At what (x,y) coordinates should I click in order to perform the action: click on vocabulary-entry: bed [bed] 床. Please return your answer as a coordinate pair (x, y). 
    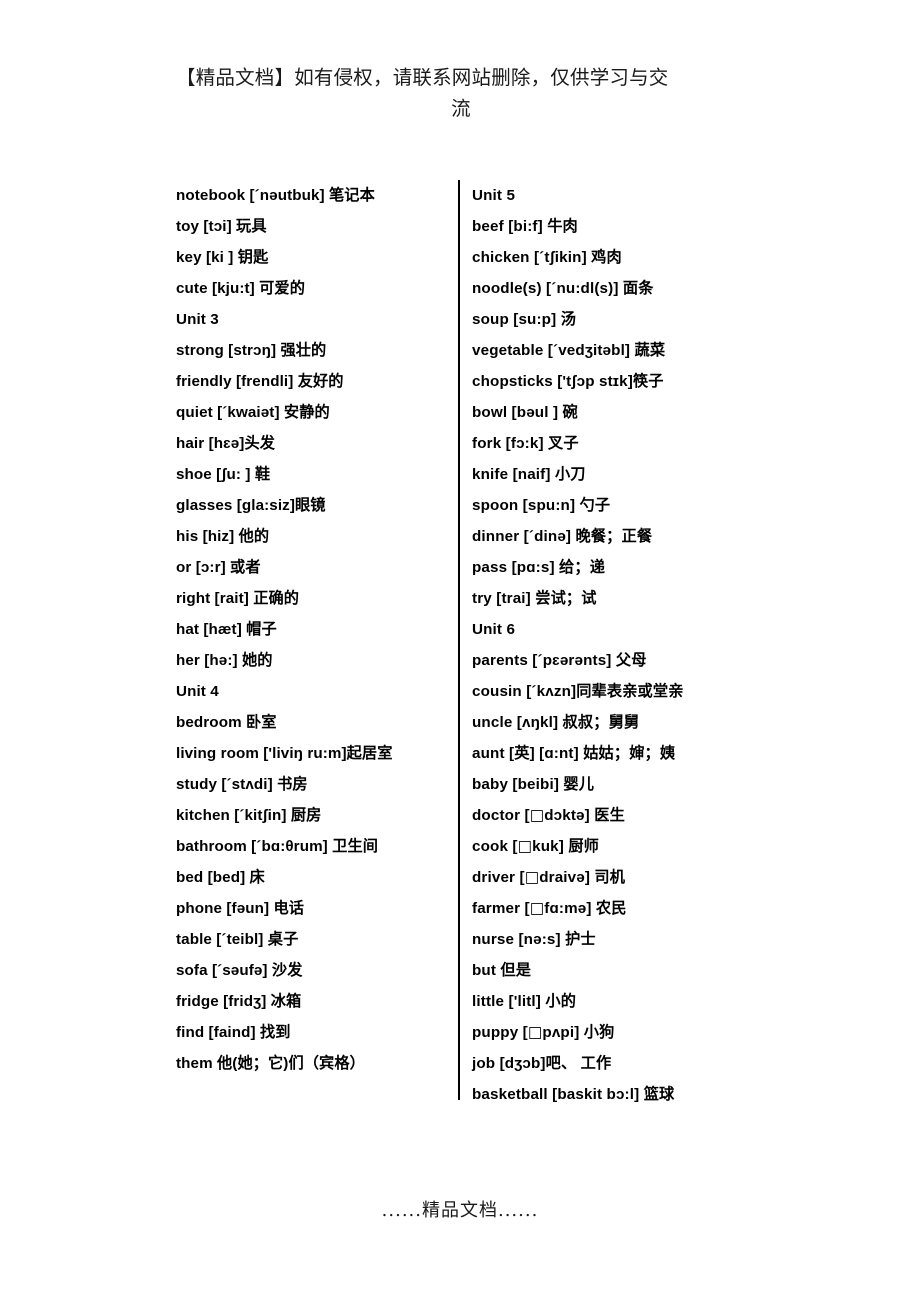
    Looking at the image, I should click on (220, 877).